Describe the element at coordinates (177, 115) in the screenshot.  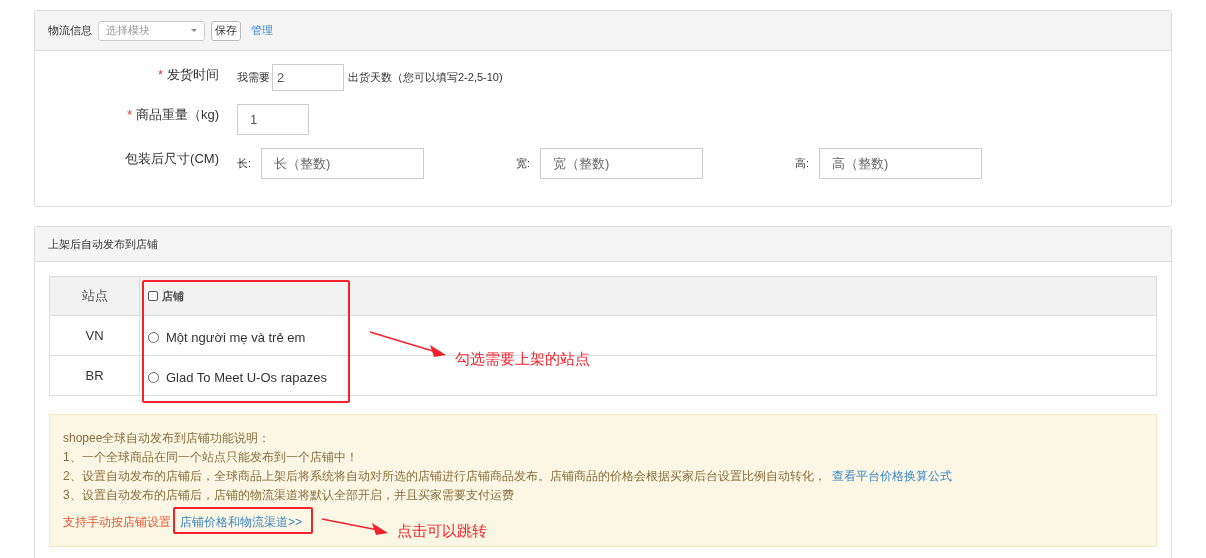
I see `field-label: 商品重量（kg)` at that location.